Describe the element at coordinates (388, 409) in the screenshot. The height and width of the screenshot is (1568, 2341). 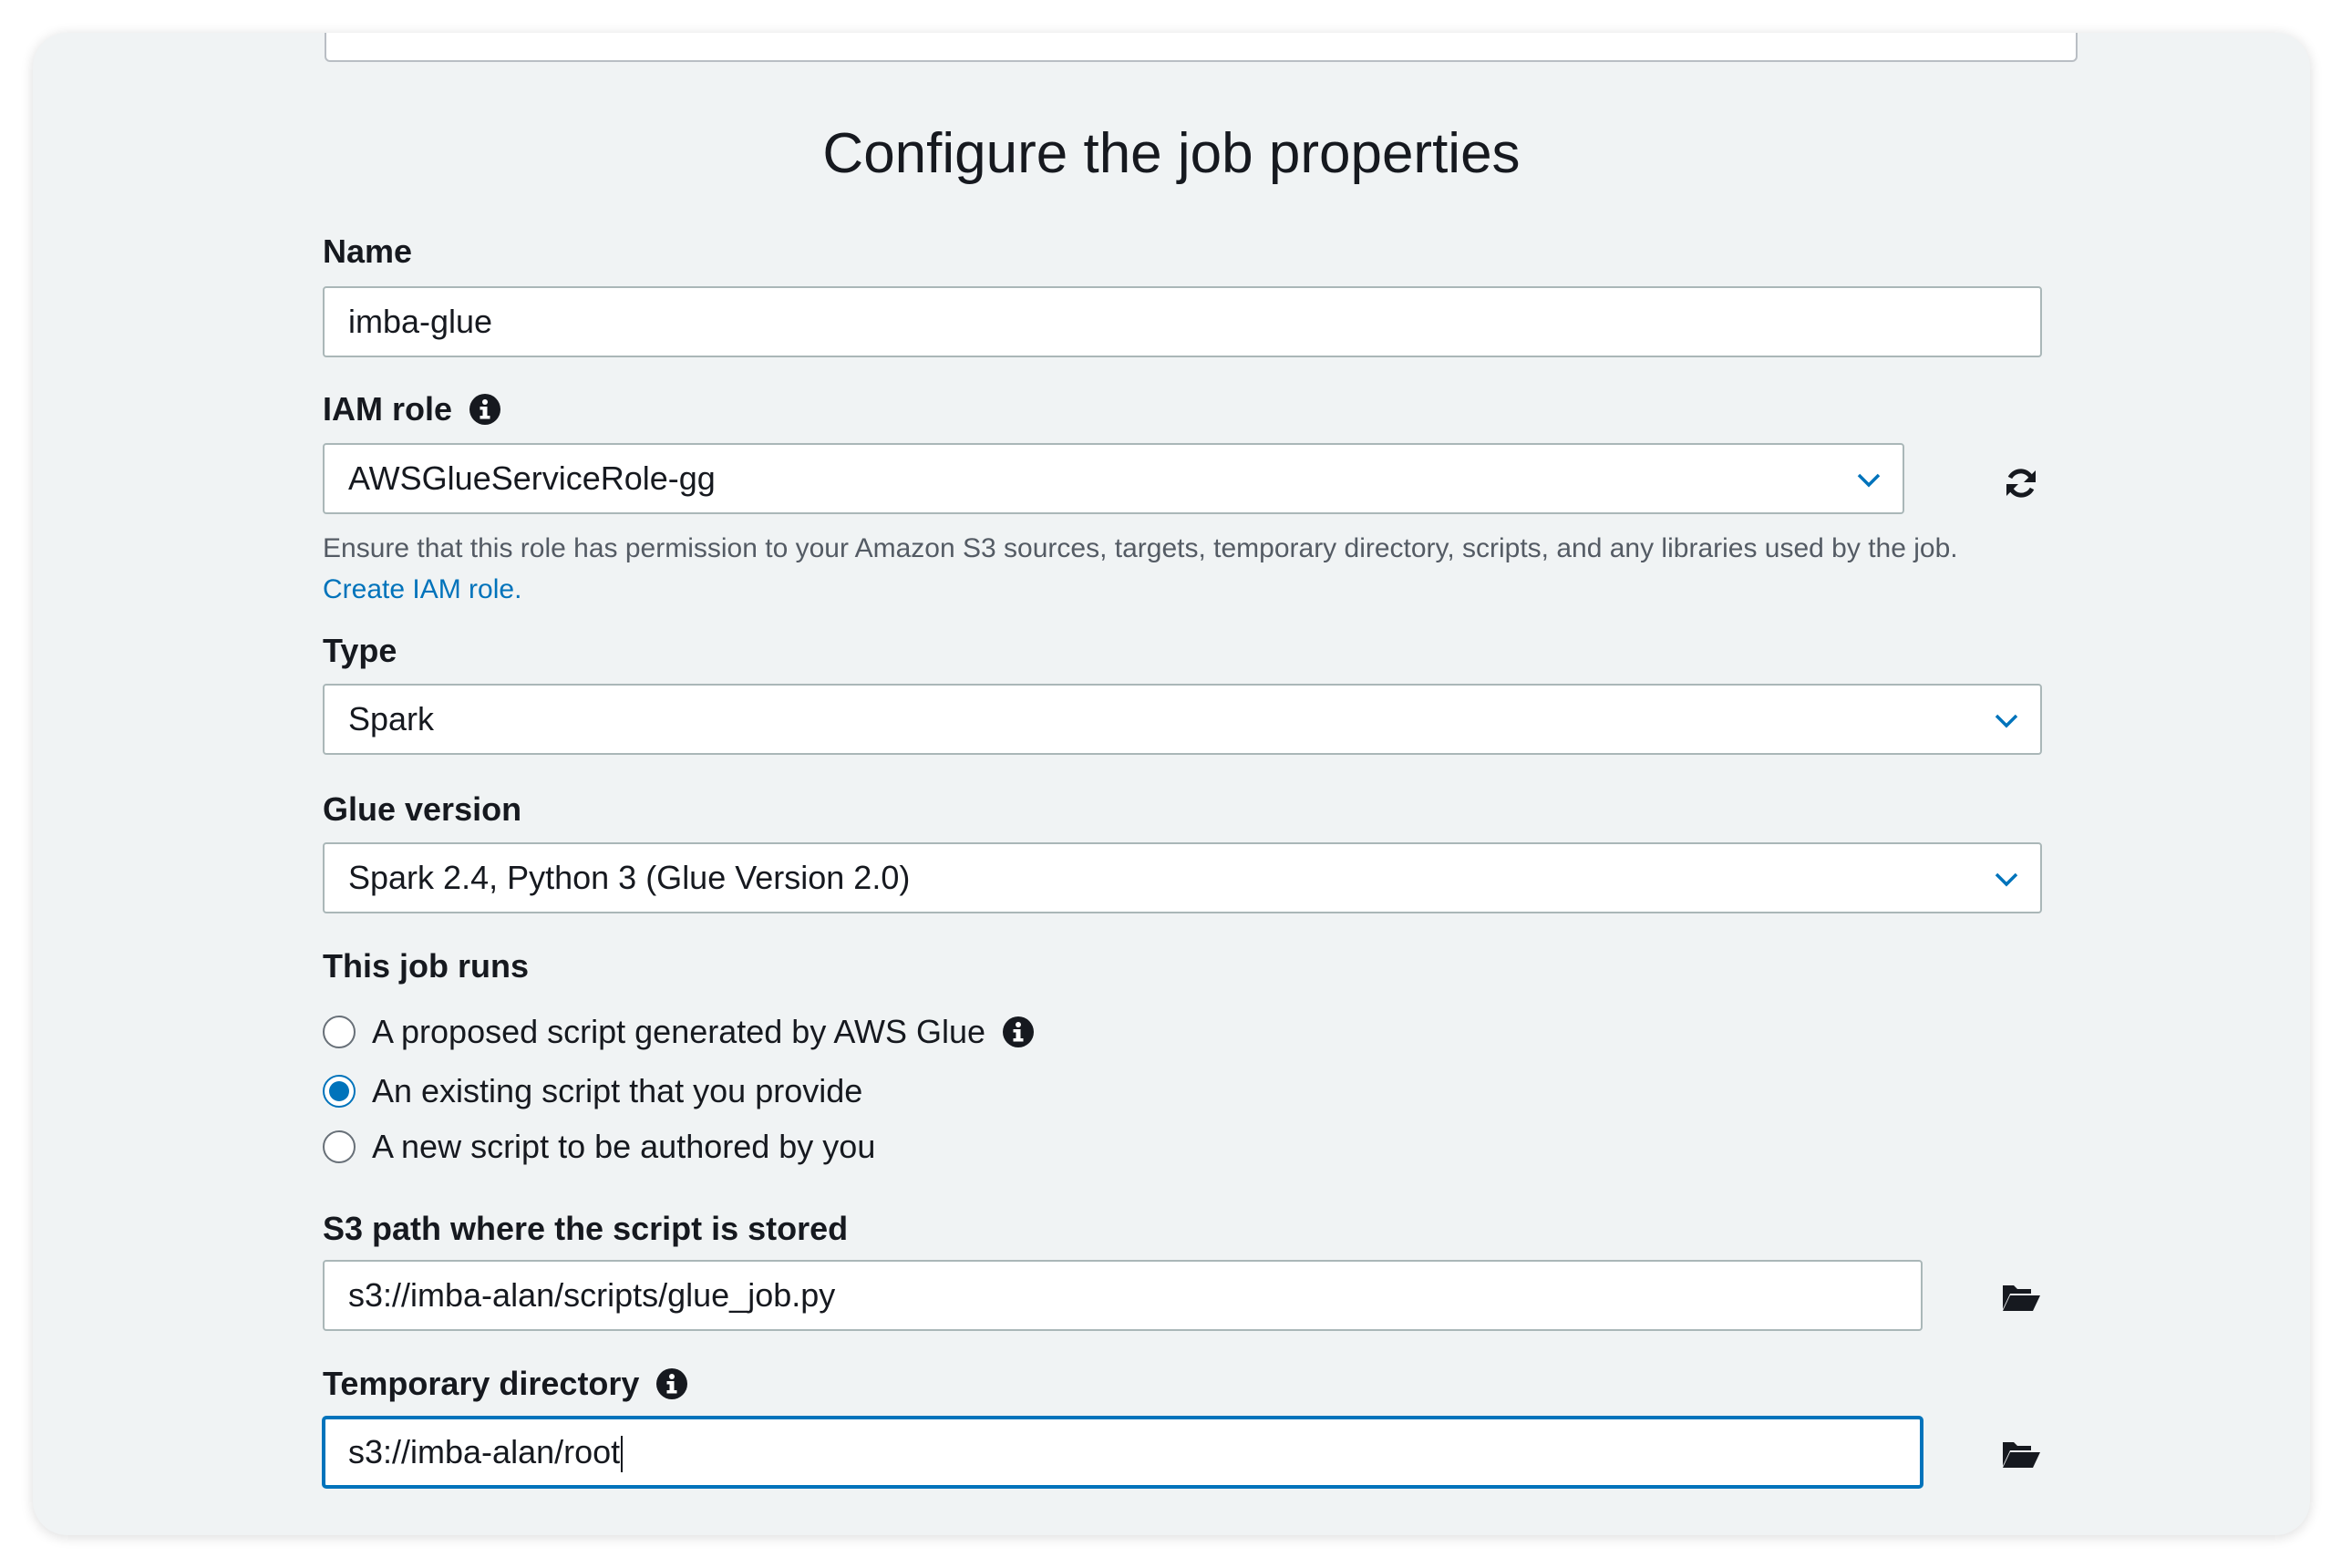
I see `iam-role-label-text: IAM role` at that location.